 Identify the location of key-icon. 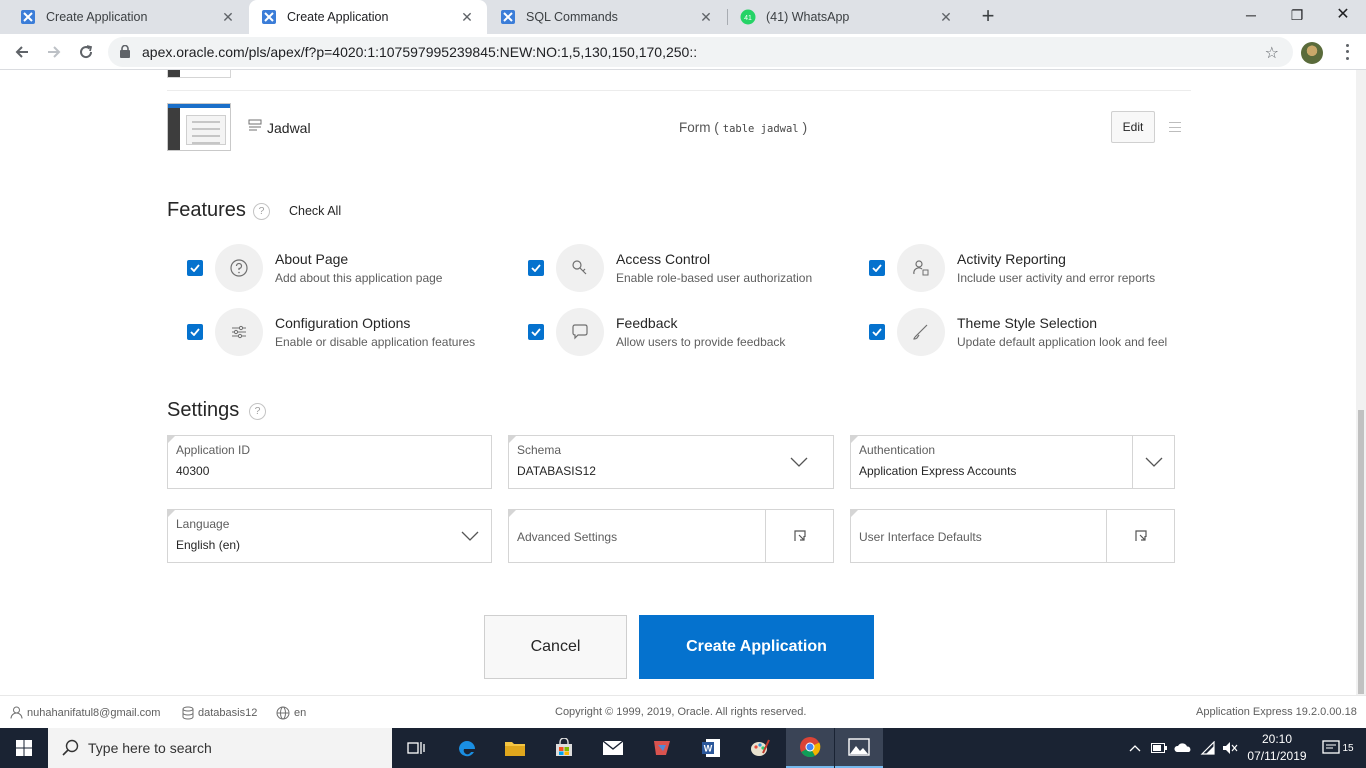
(580, 268).